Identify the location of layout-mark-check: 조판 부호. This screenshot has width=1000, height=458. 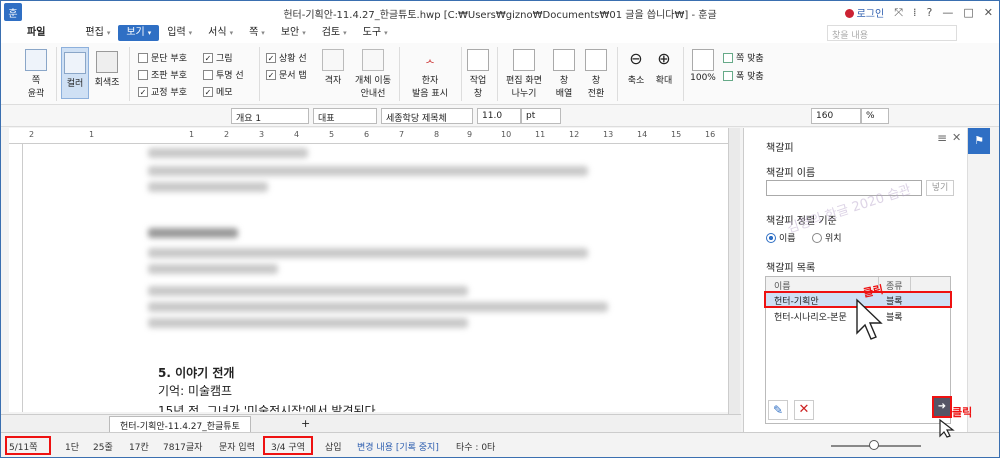
(162, 74).